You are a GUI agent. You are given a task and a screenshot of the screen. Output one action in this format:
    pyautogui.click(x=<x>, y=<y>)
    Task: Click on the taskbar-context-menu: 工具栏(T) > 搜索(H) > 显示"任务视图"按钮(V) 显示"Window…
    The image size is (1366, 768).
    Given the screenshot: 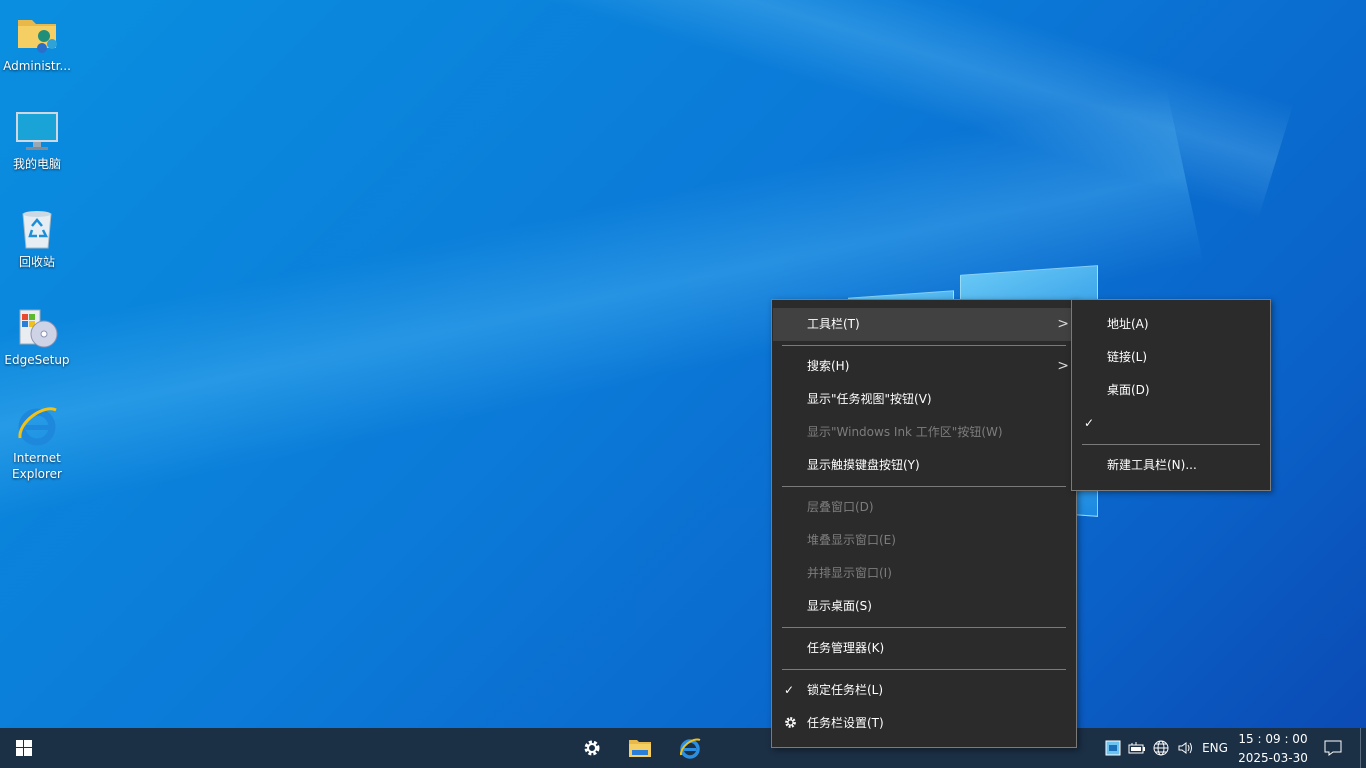 What is the action you would take?
    pyautogui.click(x=924, y=523)
    